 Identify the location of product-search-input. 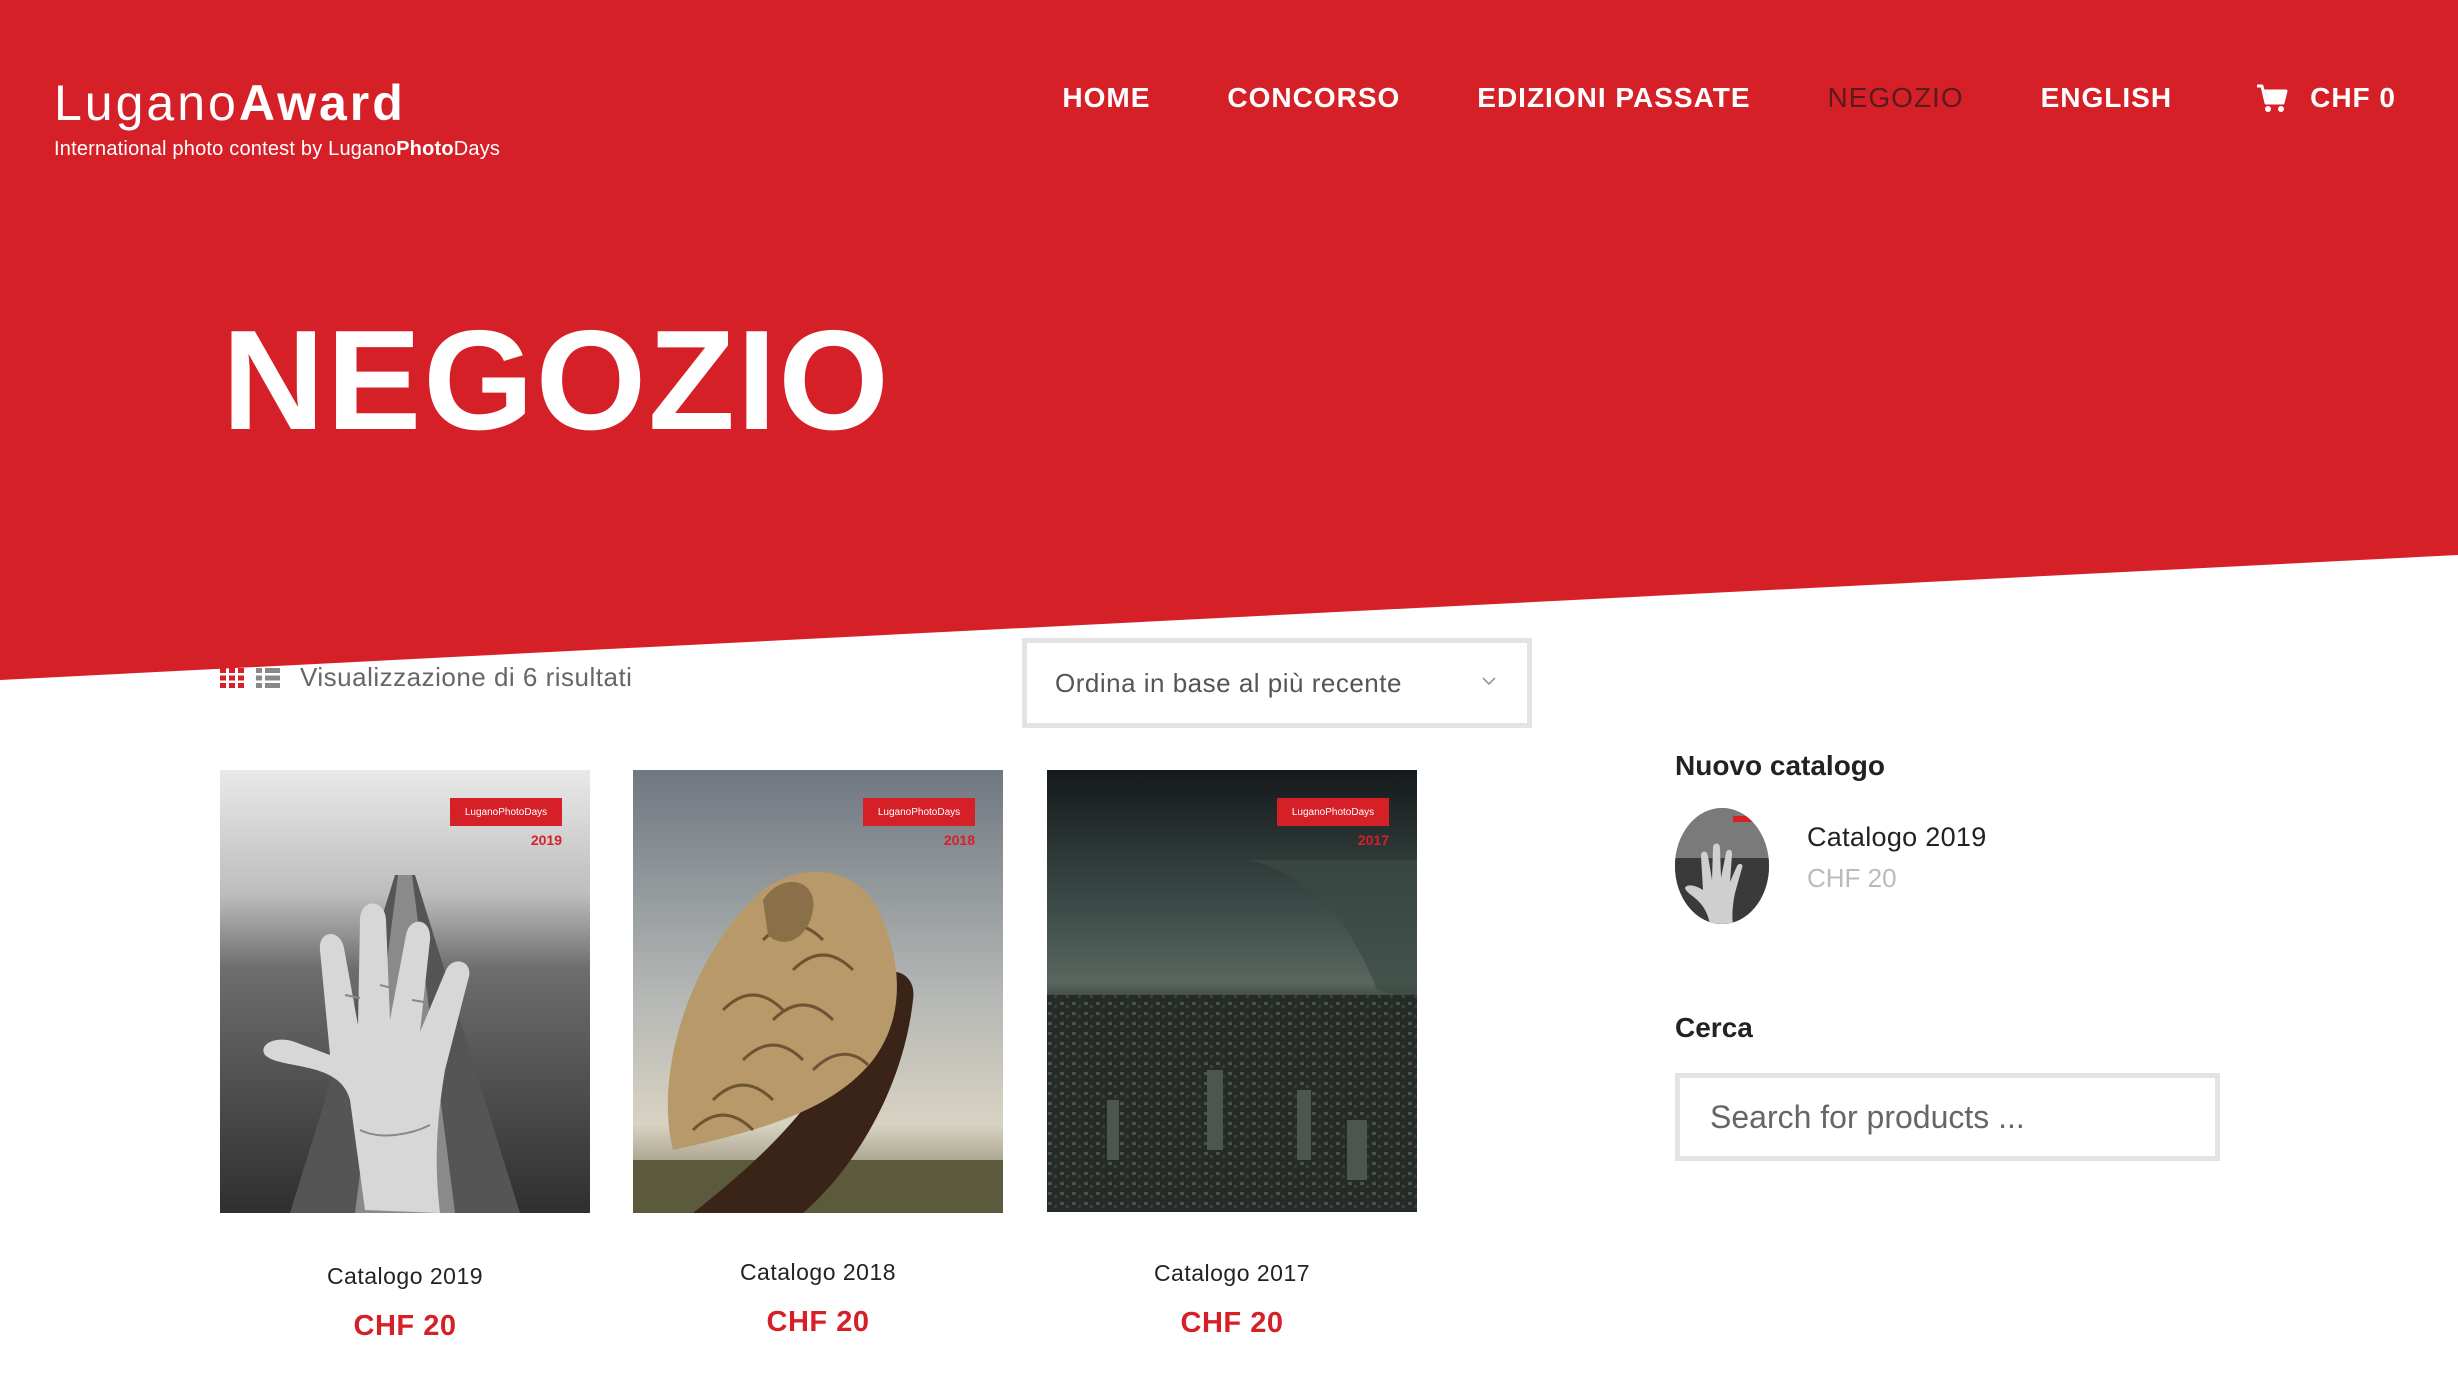
(1962, 1117).